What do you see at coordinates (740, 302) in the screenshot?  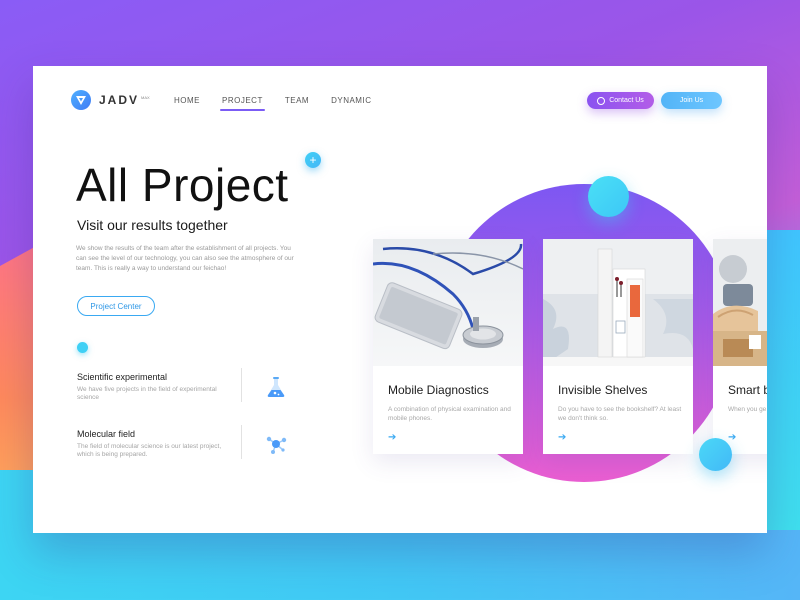 I see `breakfast-toaster-image` at bounding box center [740, 302].